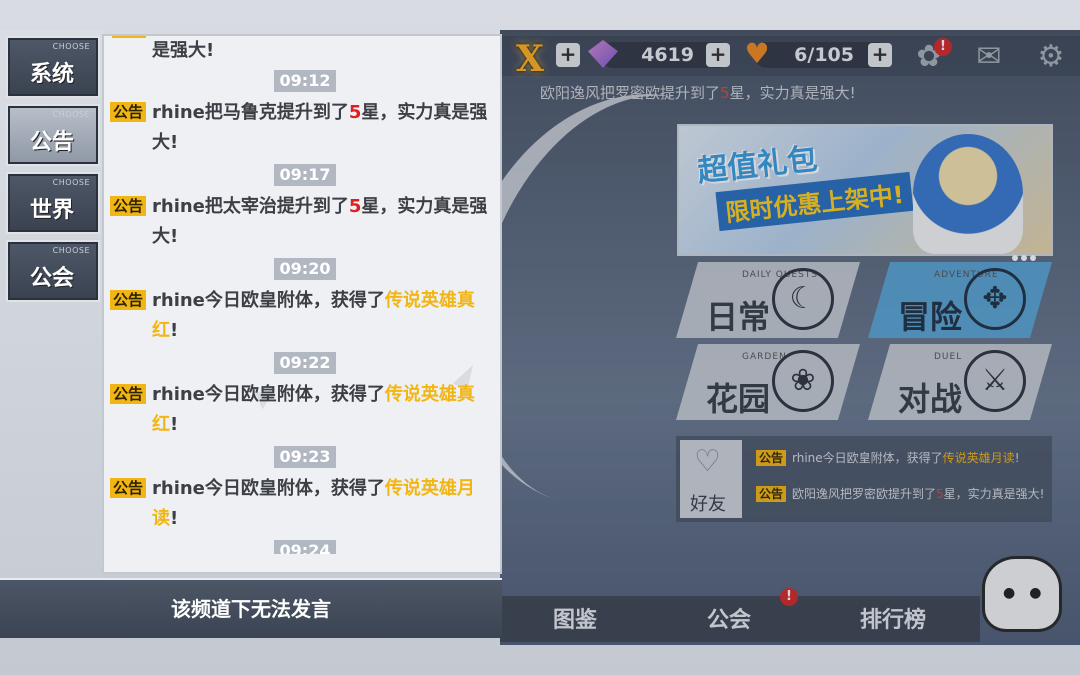  I want to click on heart-icon: ♥, so click(757, 53).